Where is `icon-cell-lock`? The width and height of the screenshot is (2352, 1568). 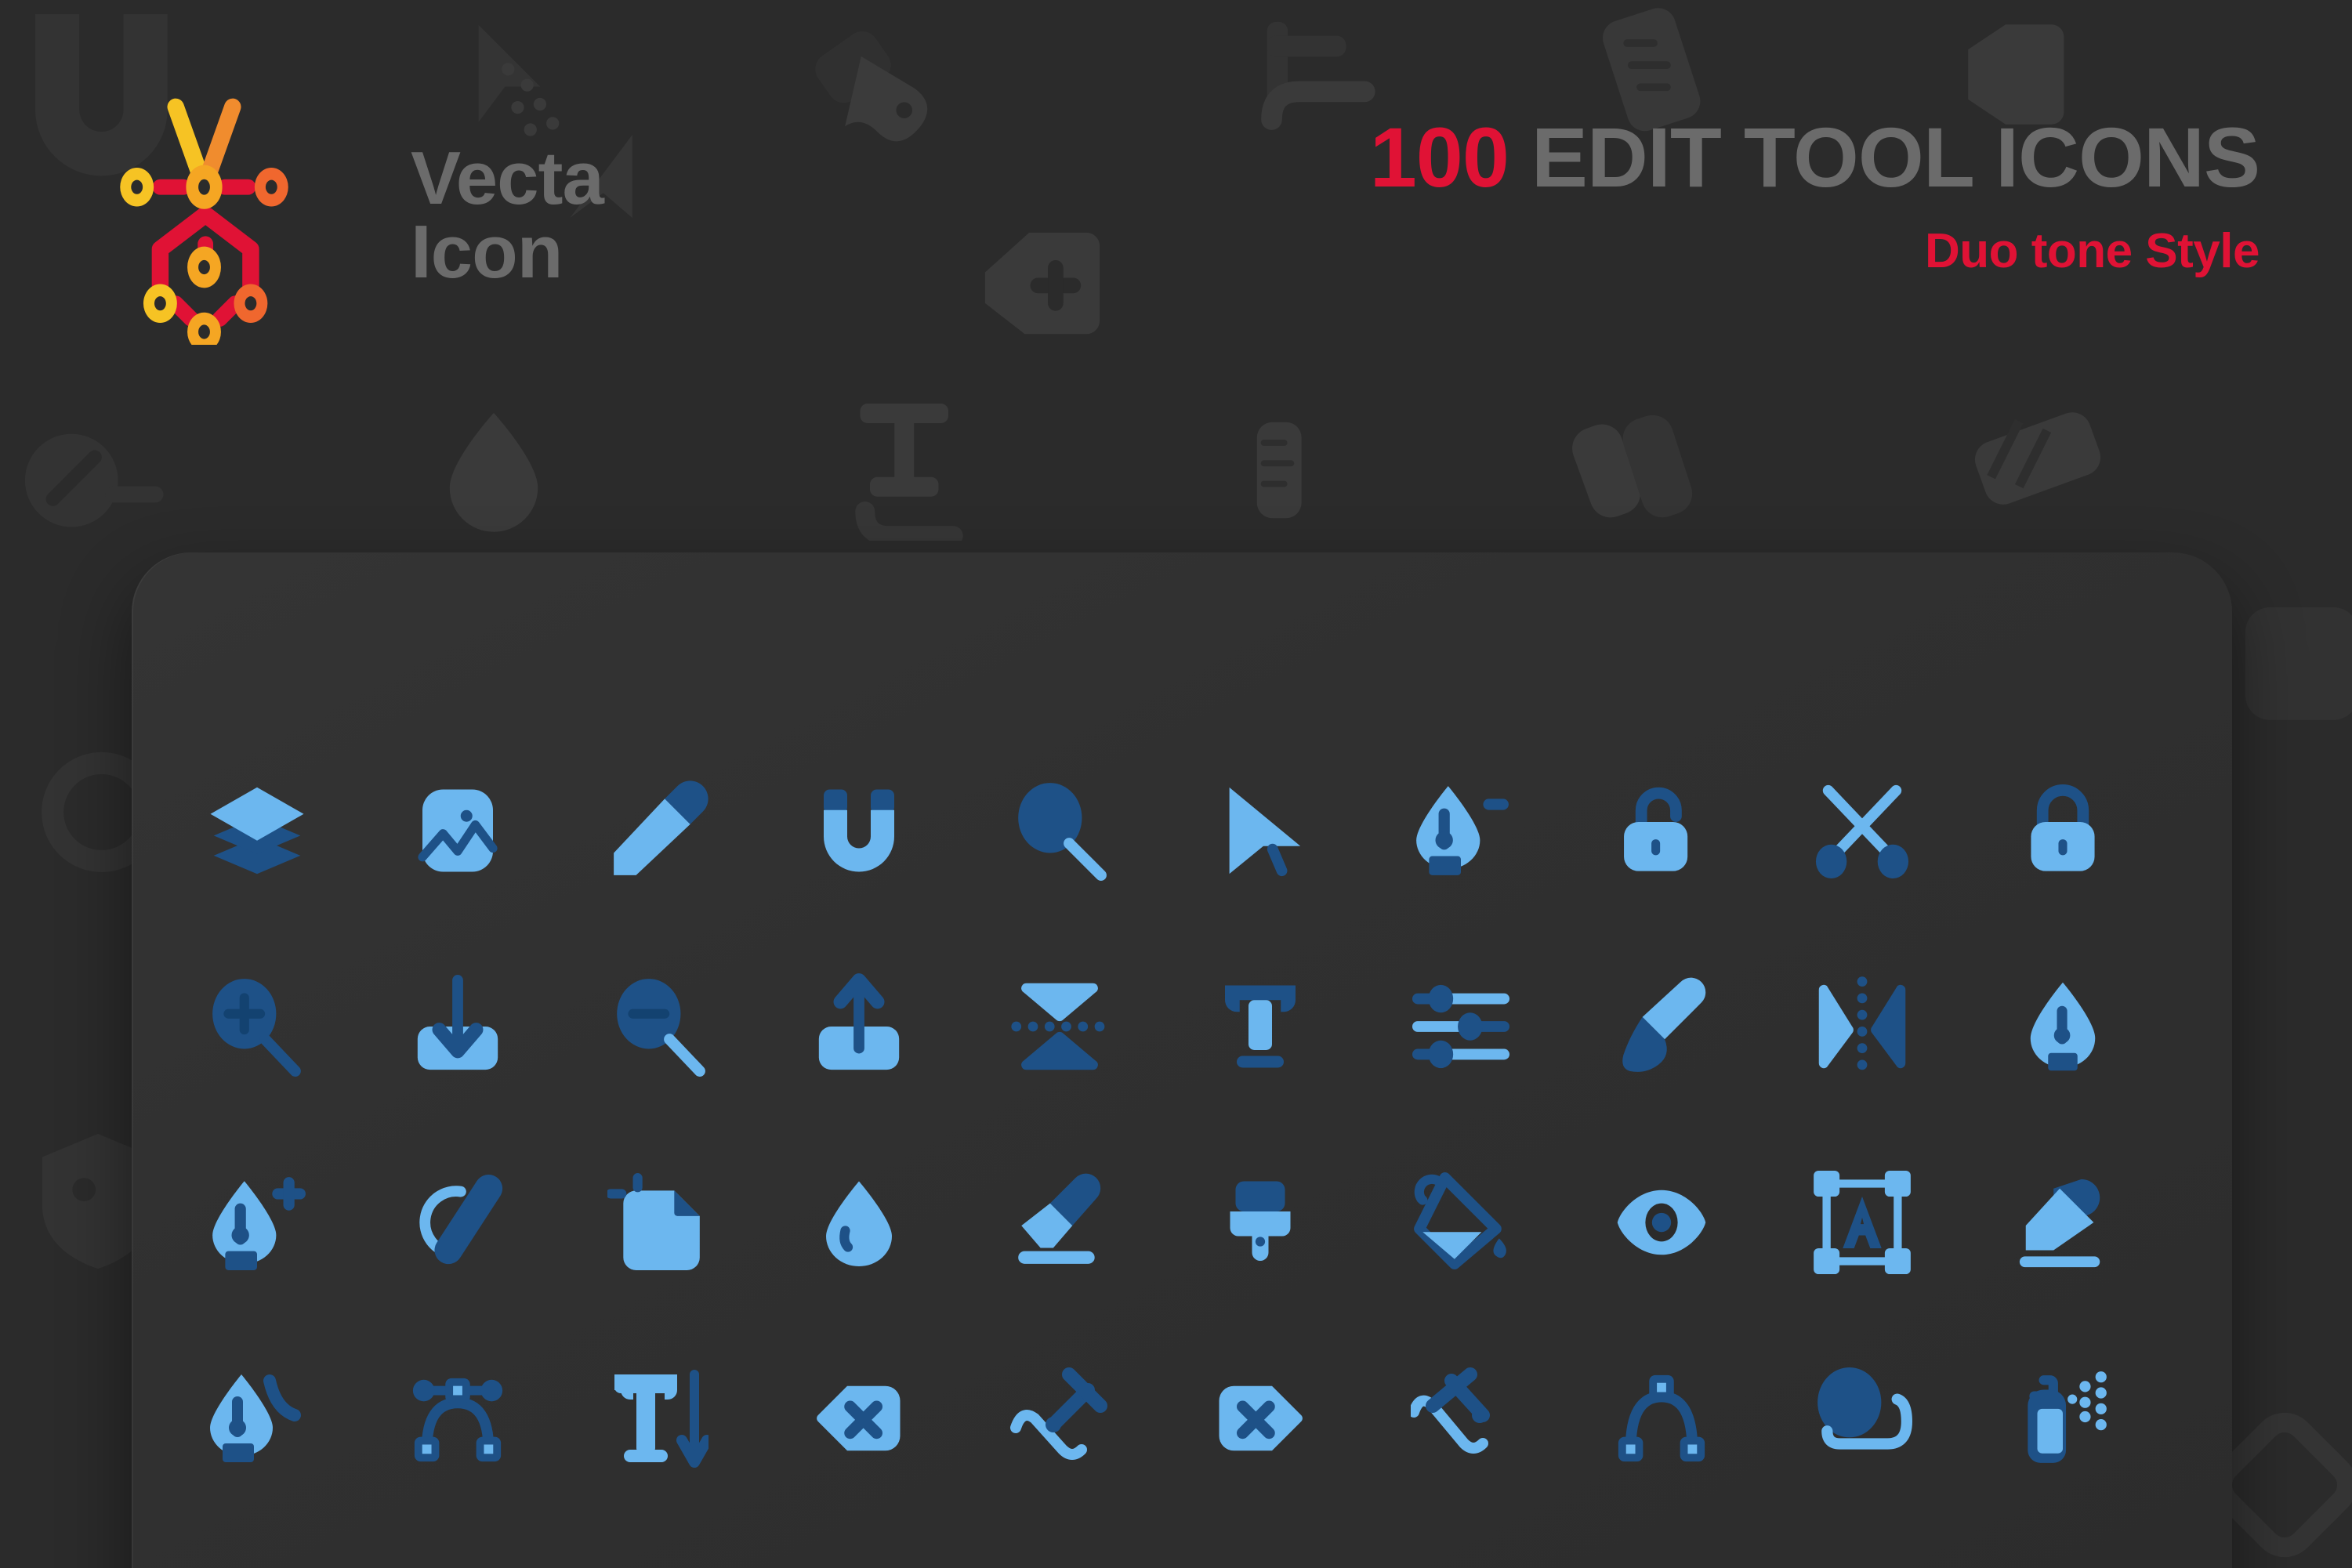
icon-cell-lock is located at coordinates (2063, 831).